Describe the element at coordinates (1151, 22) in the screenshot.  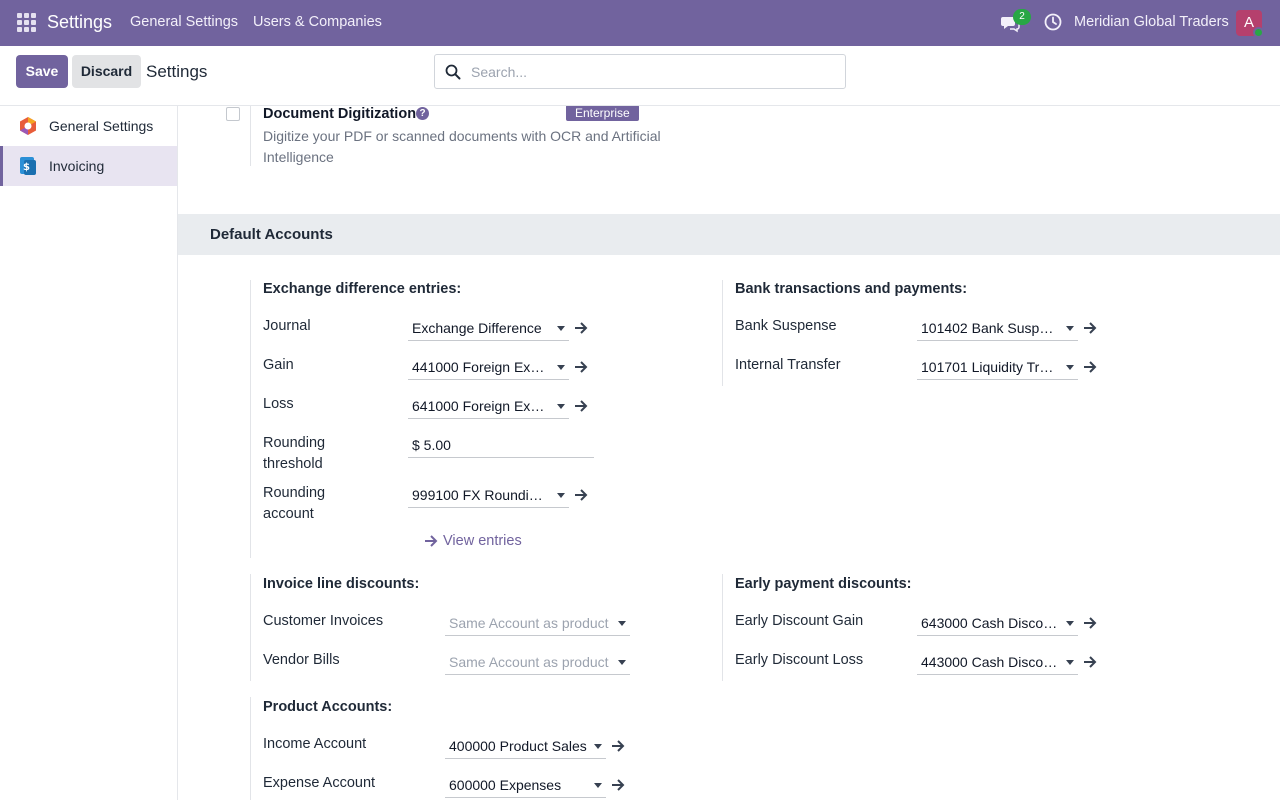
I see `company-switcher: Meridian Global Traders` at that location.